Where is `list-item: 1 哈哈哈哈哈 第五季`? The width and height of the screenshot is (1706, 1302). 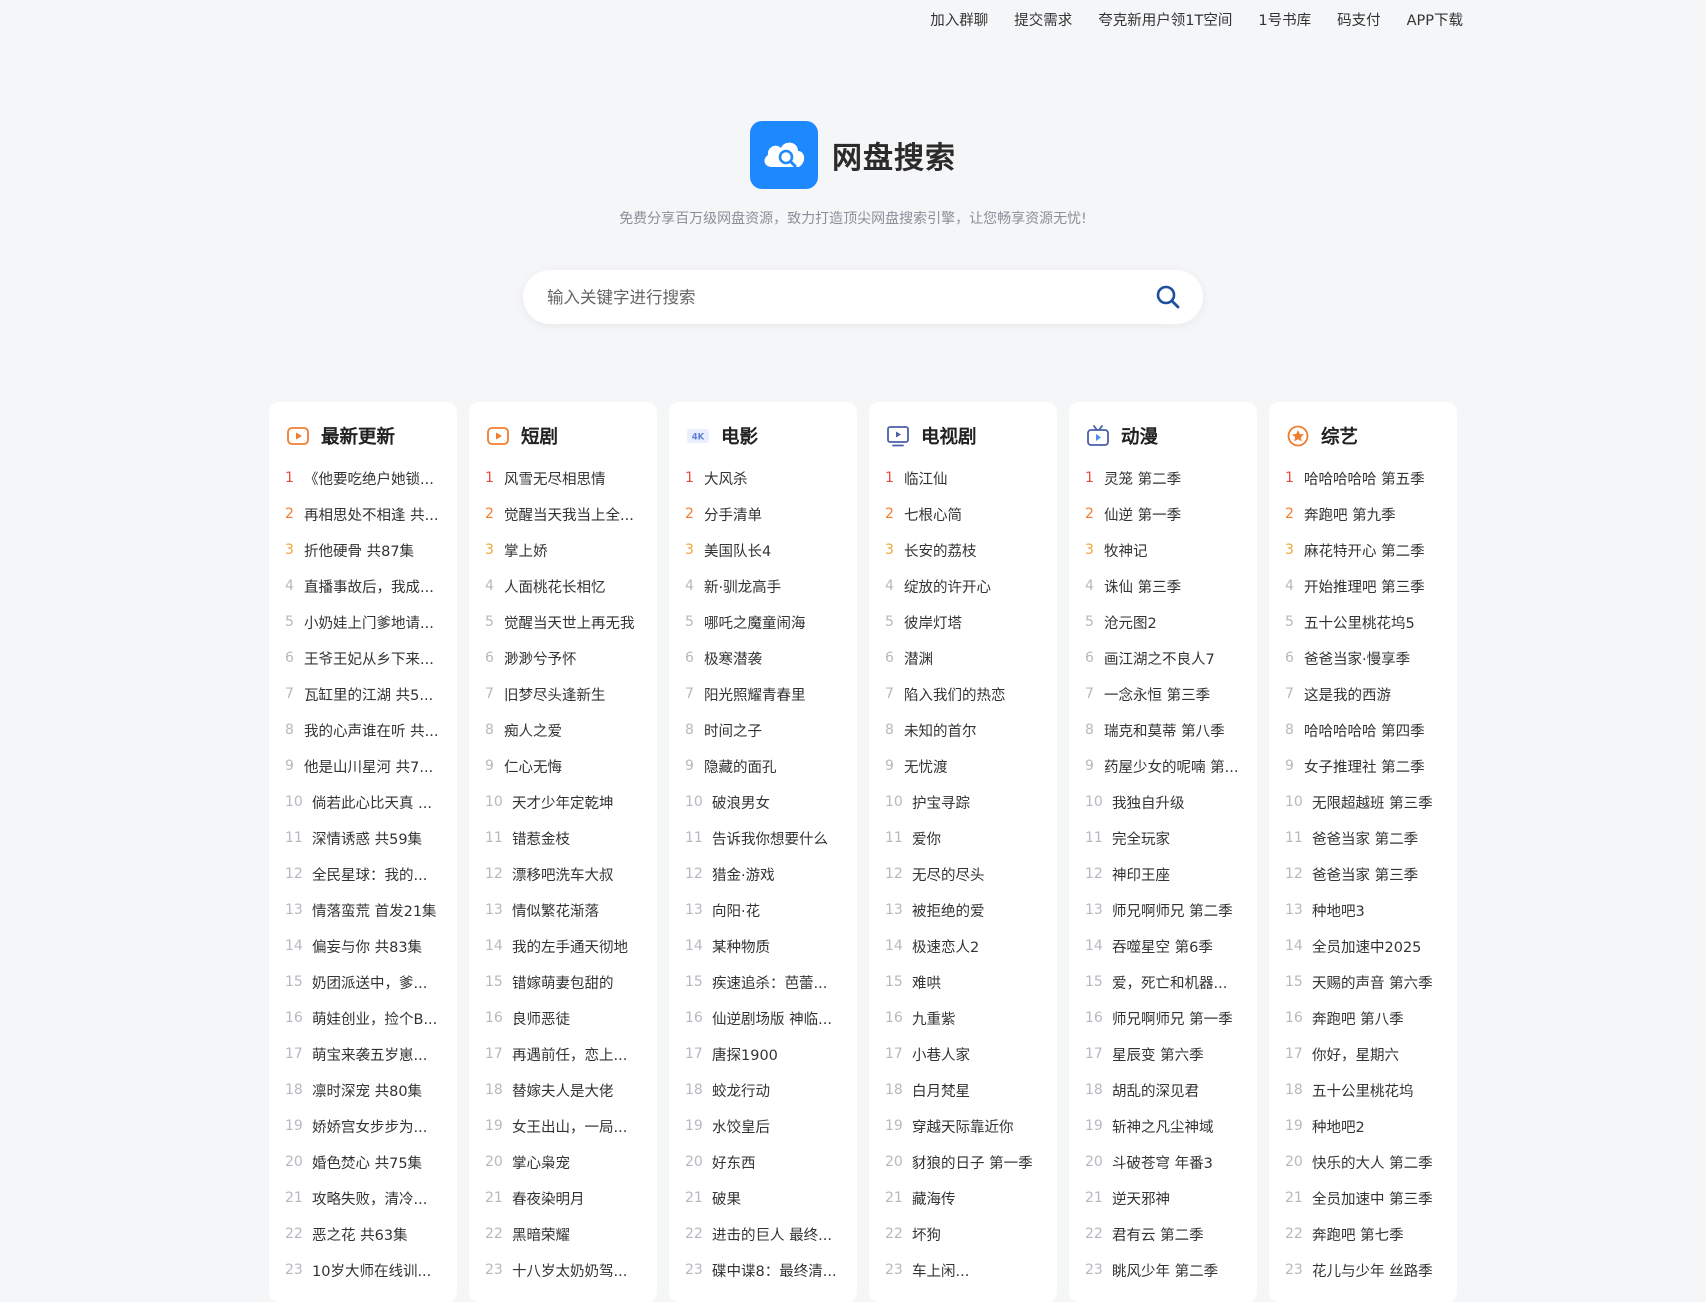
list-item: 1 哈哈哈哈哈 第五季 is located at coordinates (1365, 478).